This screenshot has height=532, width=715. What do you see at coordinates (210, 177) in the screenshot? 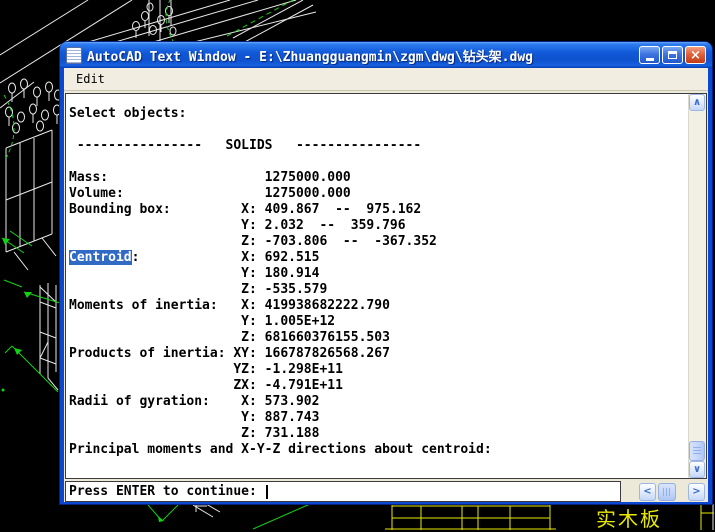
I see `console-line: Mass: 1275000.000` at bounding box center [210, 177].